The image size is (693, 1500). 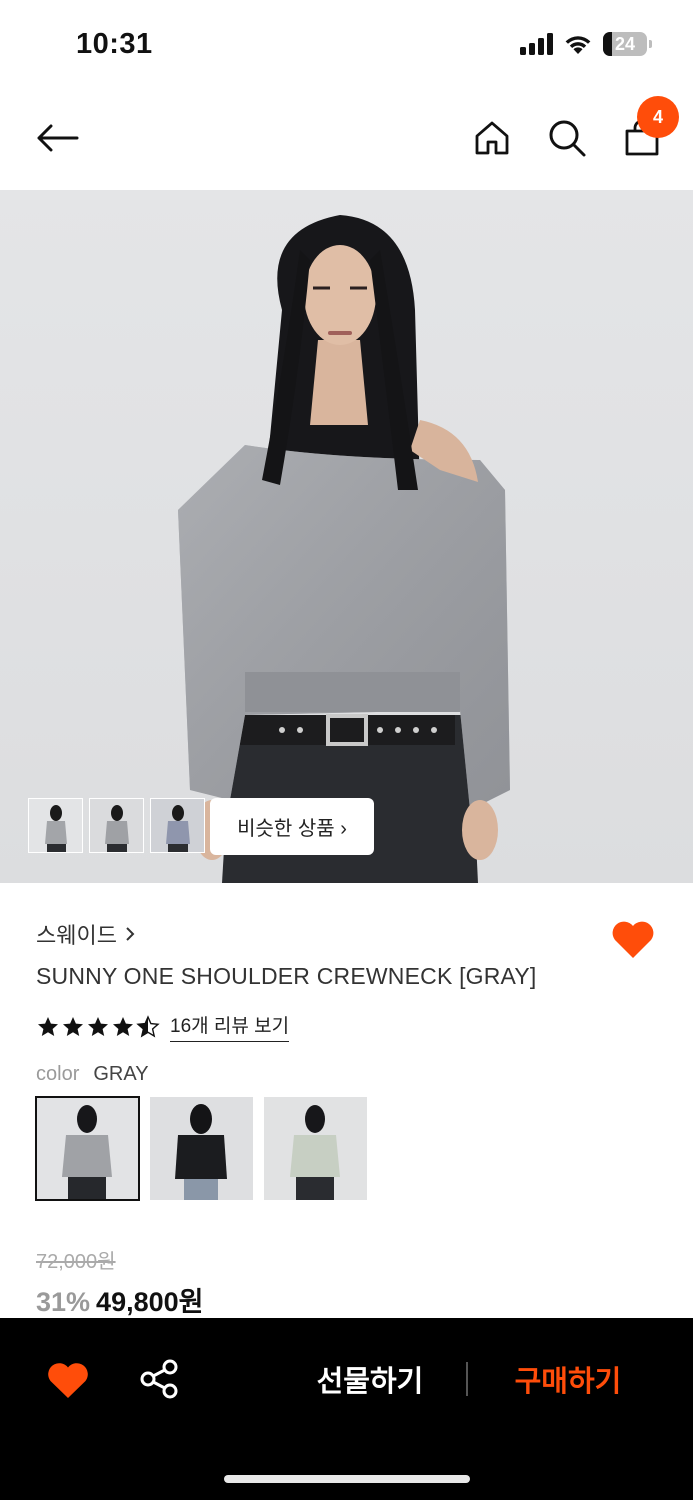 I want to click on price-row: 31% 49,800원, so click(x=119, y=1299).